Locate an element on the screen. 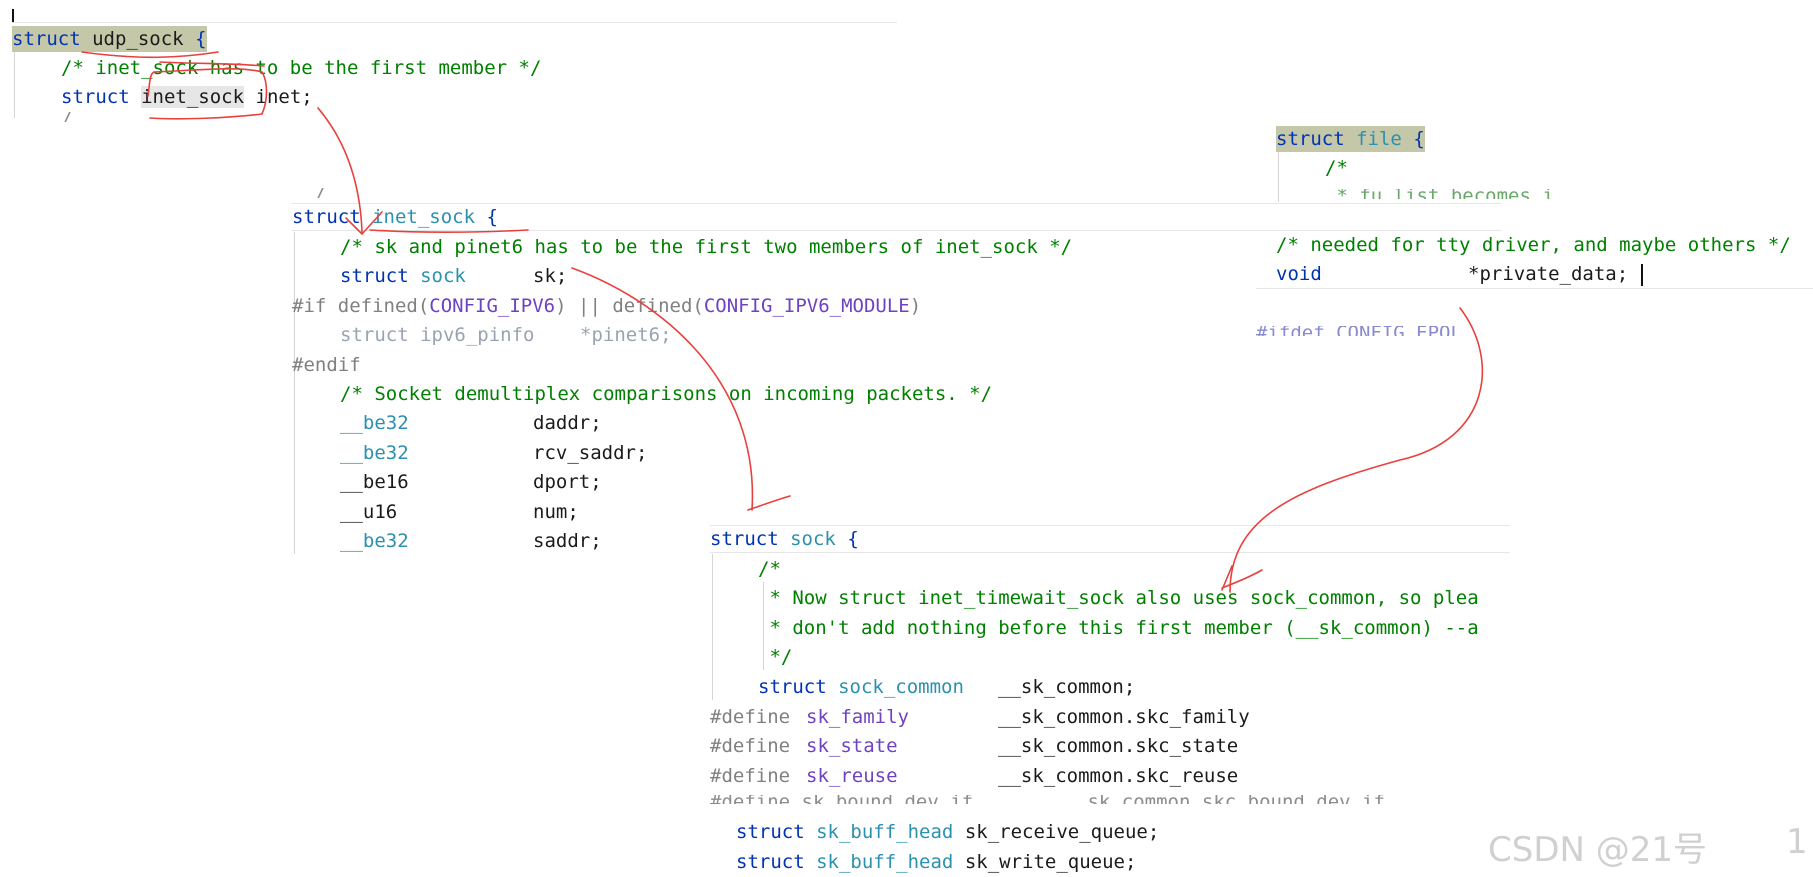 The height and width of the screenshot is (877, 1813). inet-type-rcv-saddr: __be32 is located at coordinates (374, 453).